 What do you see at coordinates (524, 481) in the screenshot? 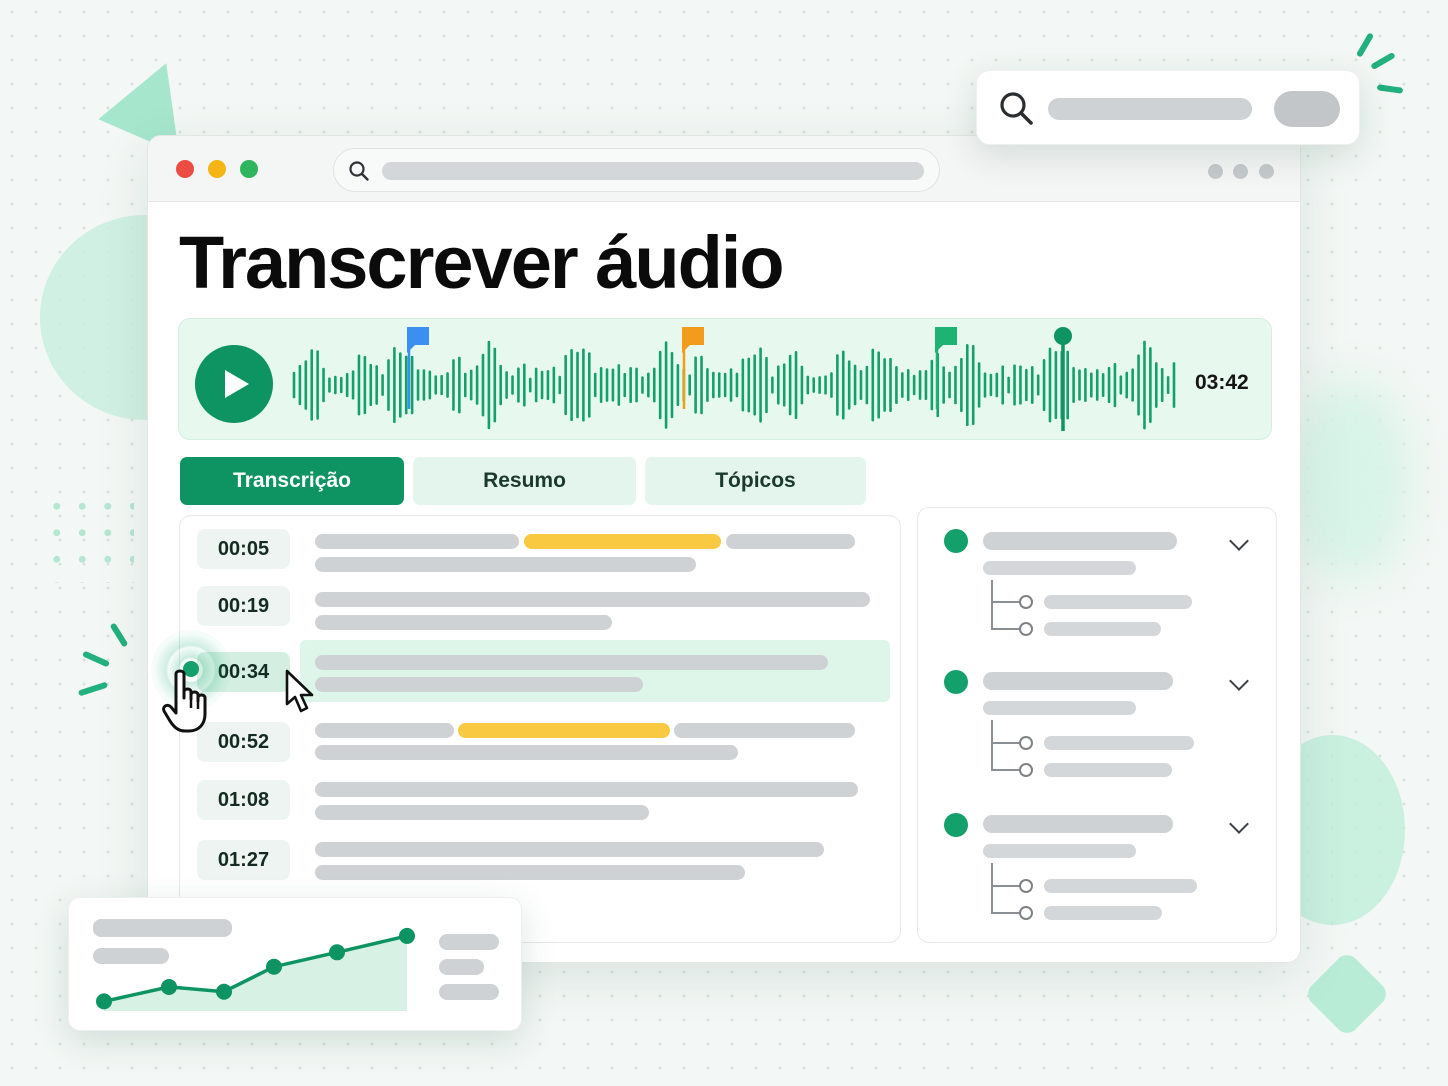
I see `tab-resumo: Resumo` at bounding box center [524, 481].